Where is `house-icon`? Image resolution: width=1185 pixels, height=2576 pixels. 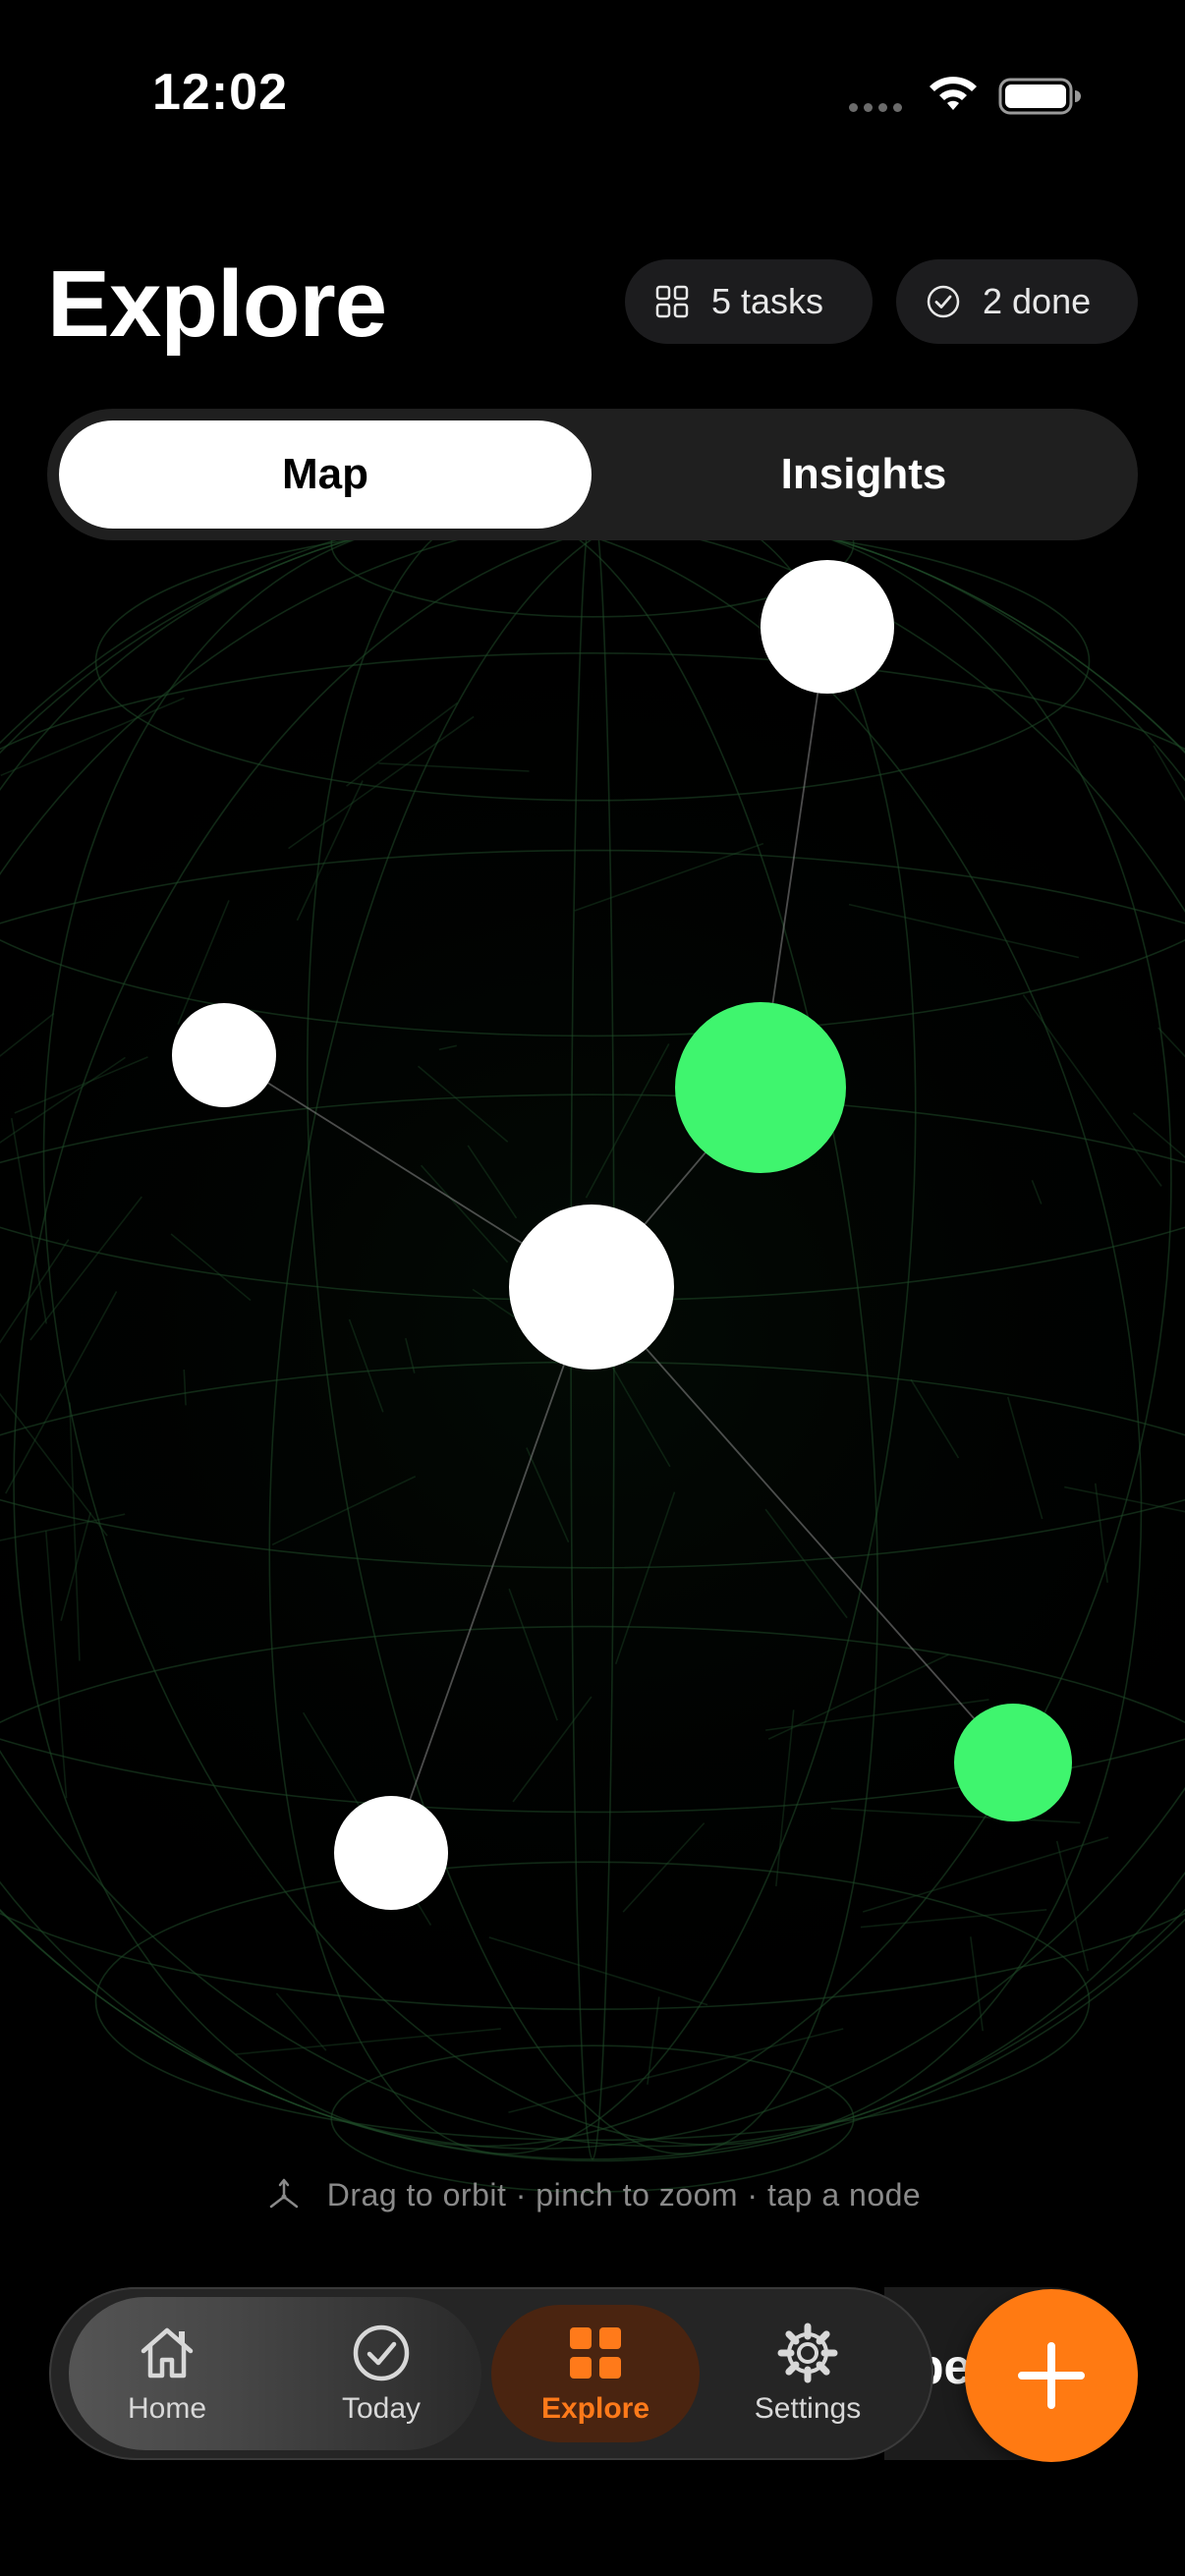 house-icon is located at coordinates (168, 2353).